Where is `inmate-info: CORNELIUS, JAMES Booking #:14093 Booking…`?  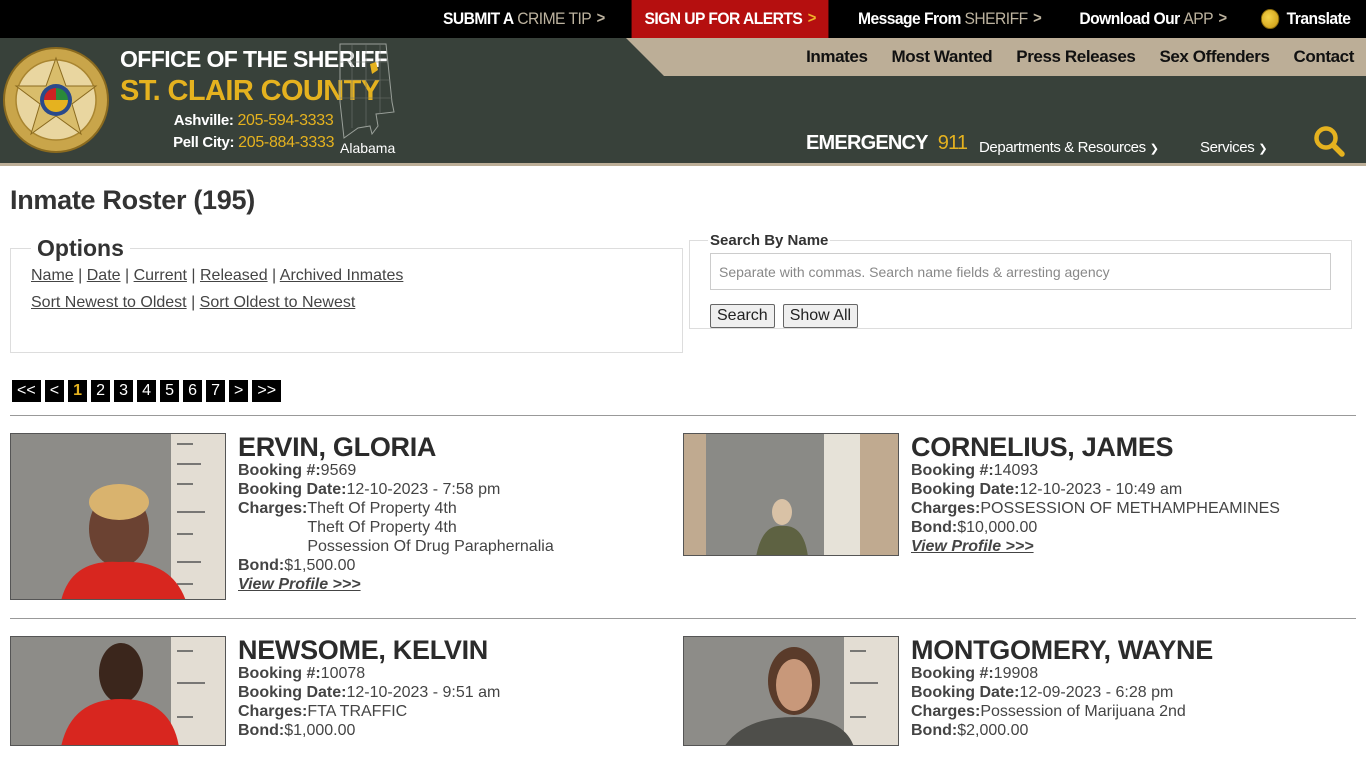 inmate-info: CORNELIUS, JAMES Booking #:14093 Booking… is located at coordinates (1089, 516).